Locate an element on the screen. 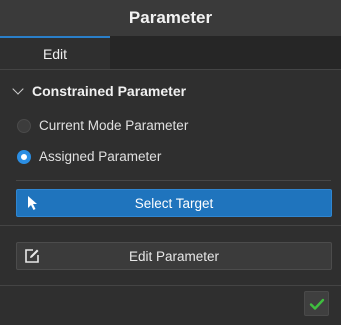 The height and width of the screenshot is (325, 341). tab-bar: Edit is located at coordinates (170, 52).